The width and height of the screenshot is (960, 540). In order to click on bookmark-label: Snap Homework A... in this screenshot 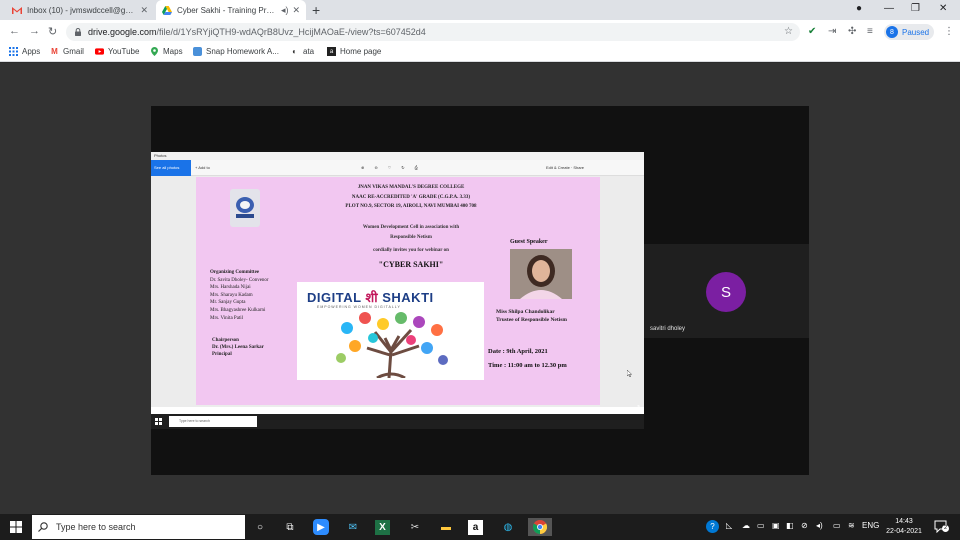, I will do `click(242, 51)`.